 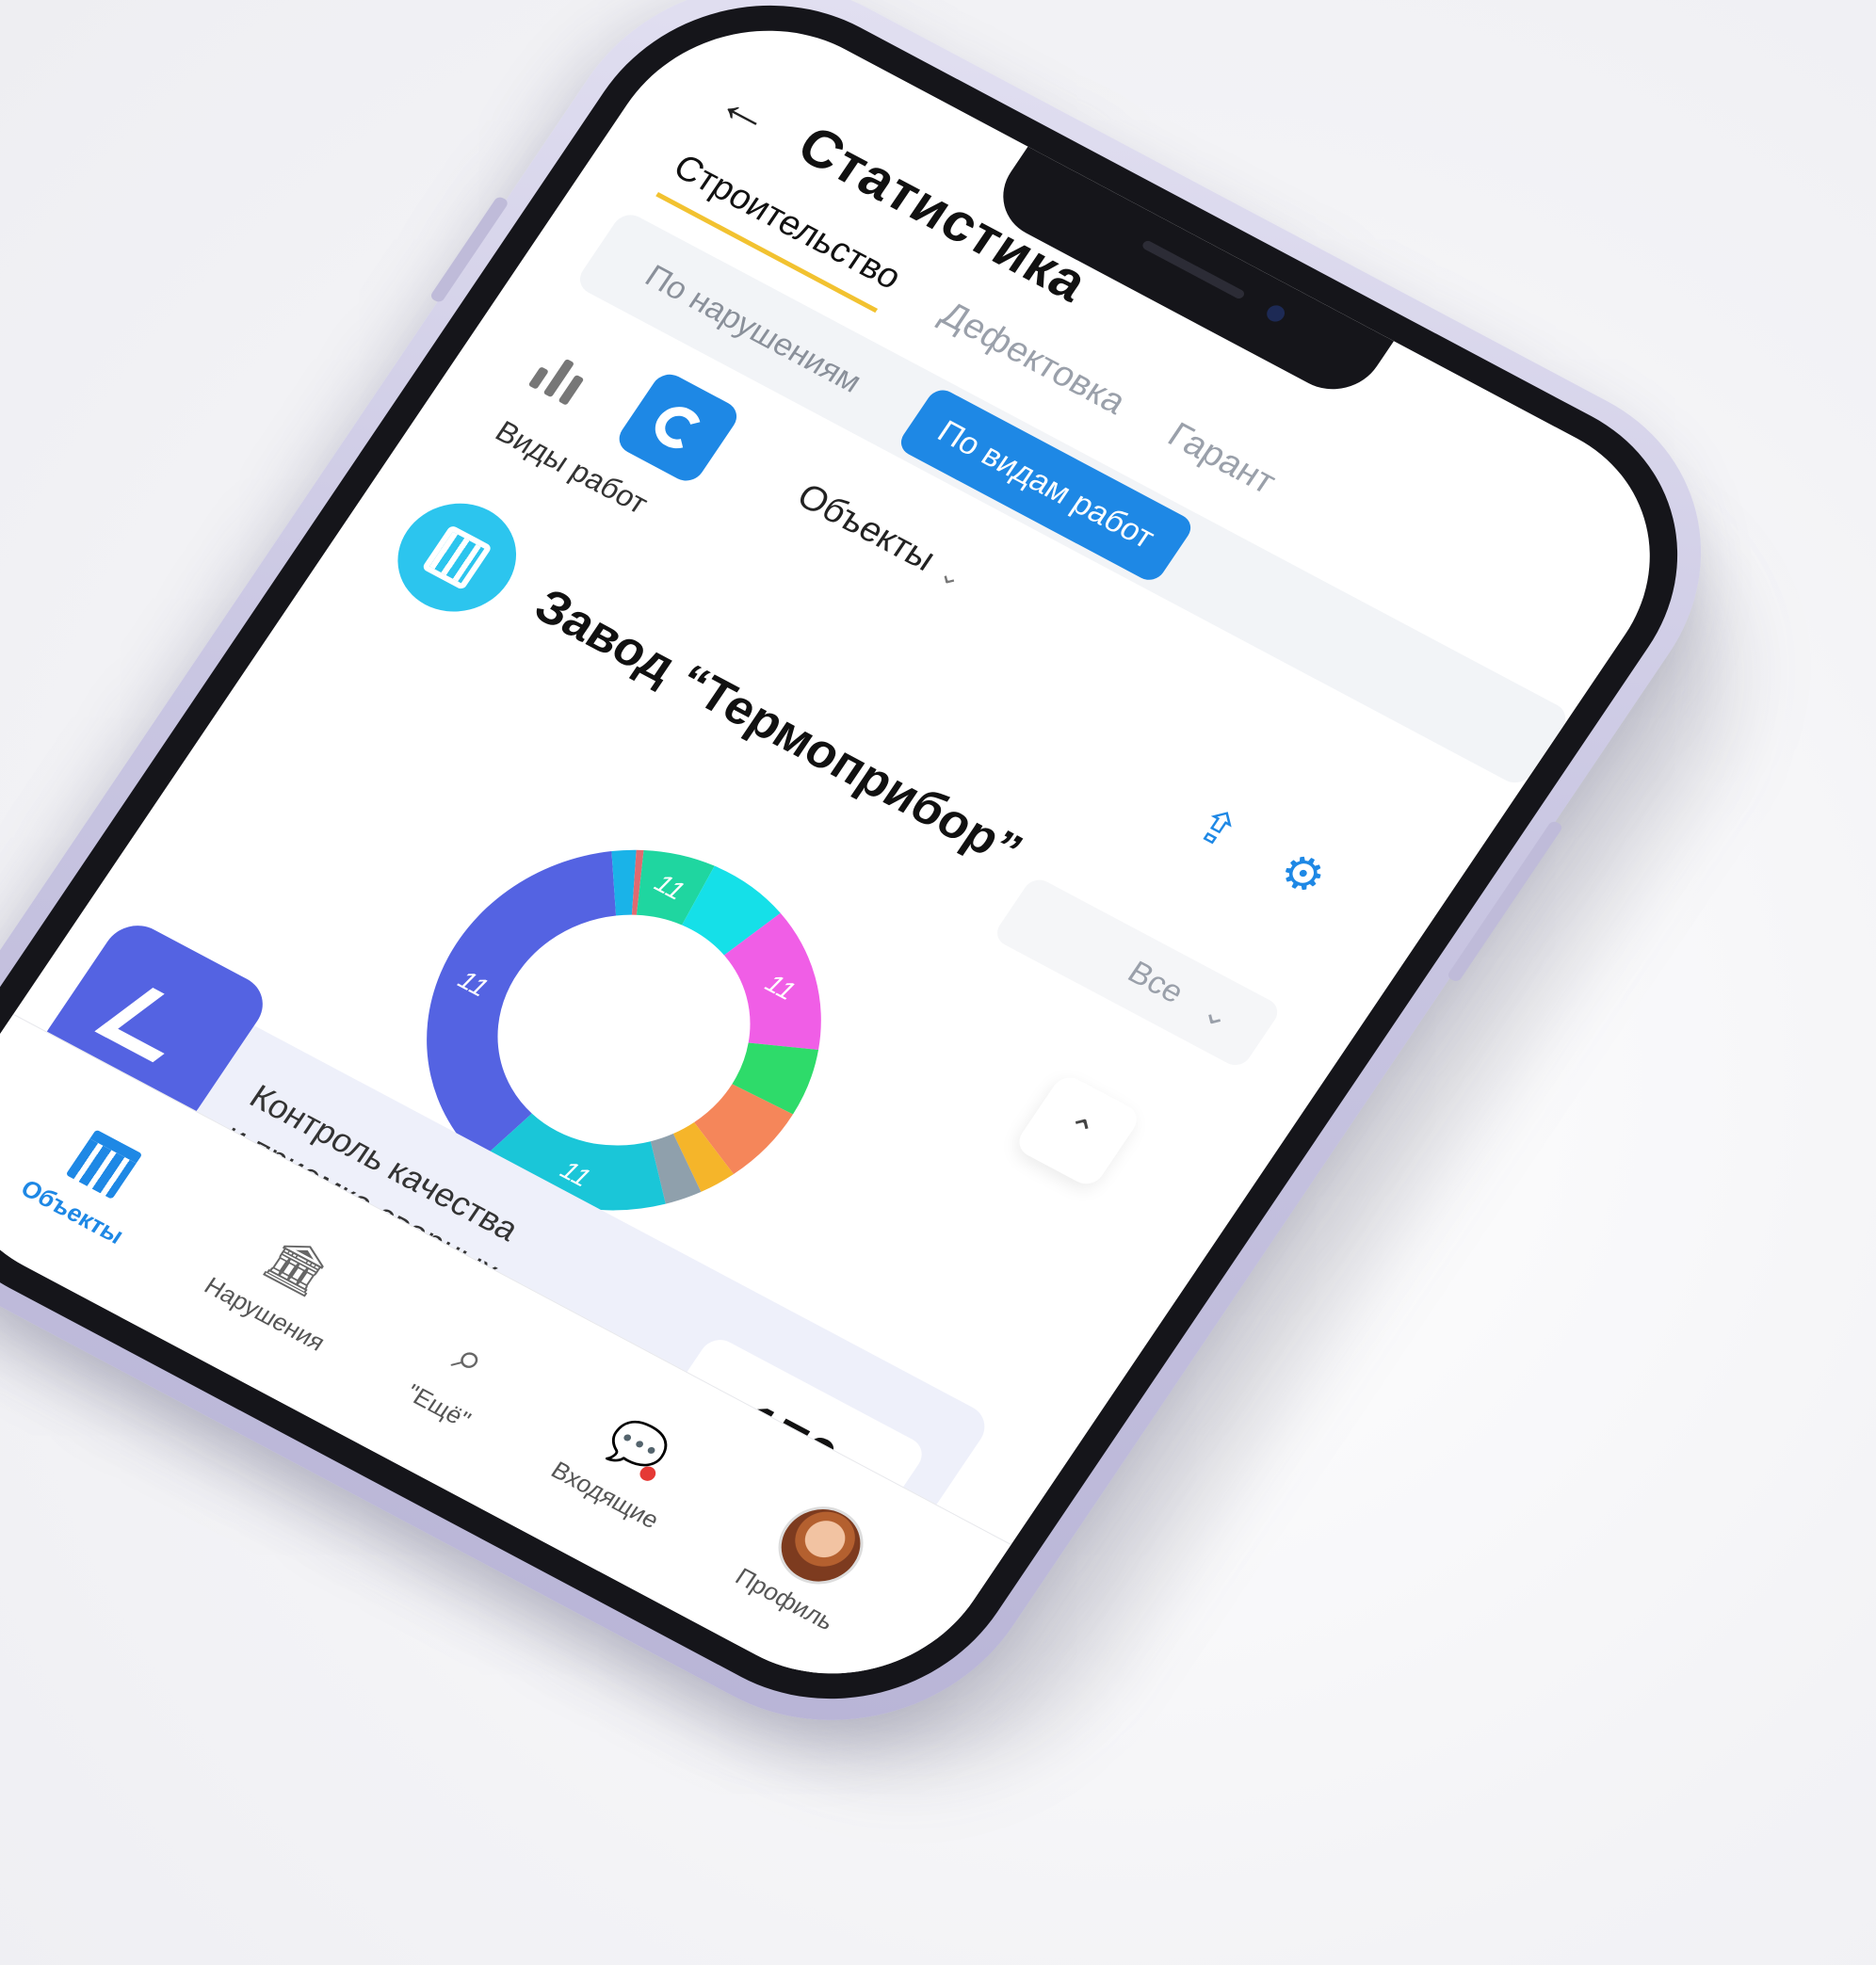 I want to click on trowel-icon-shape, so click(x=153, y=1025).